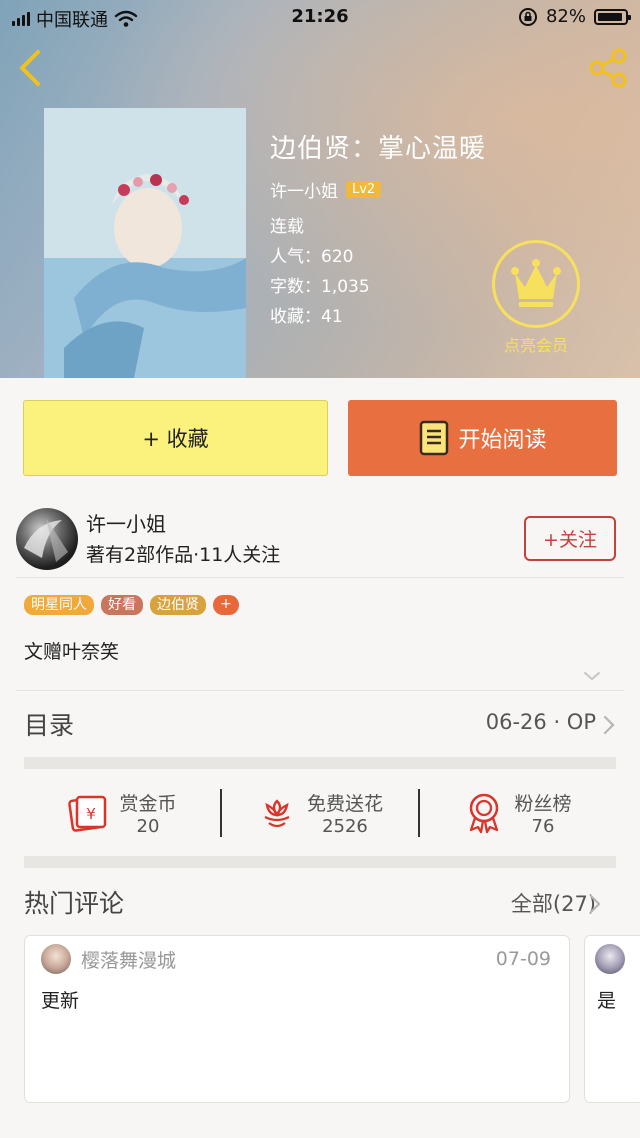  What do you see at coordinates (553, 903) in the screenshot?
I see `all-comments-link: 全部(27)` at bounding box center [553, 903].